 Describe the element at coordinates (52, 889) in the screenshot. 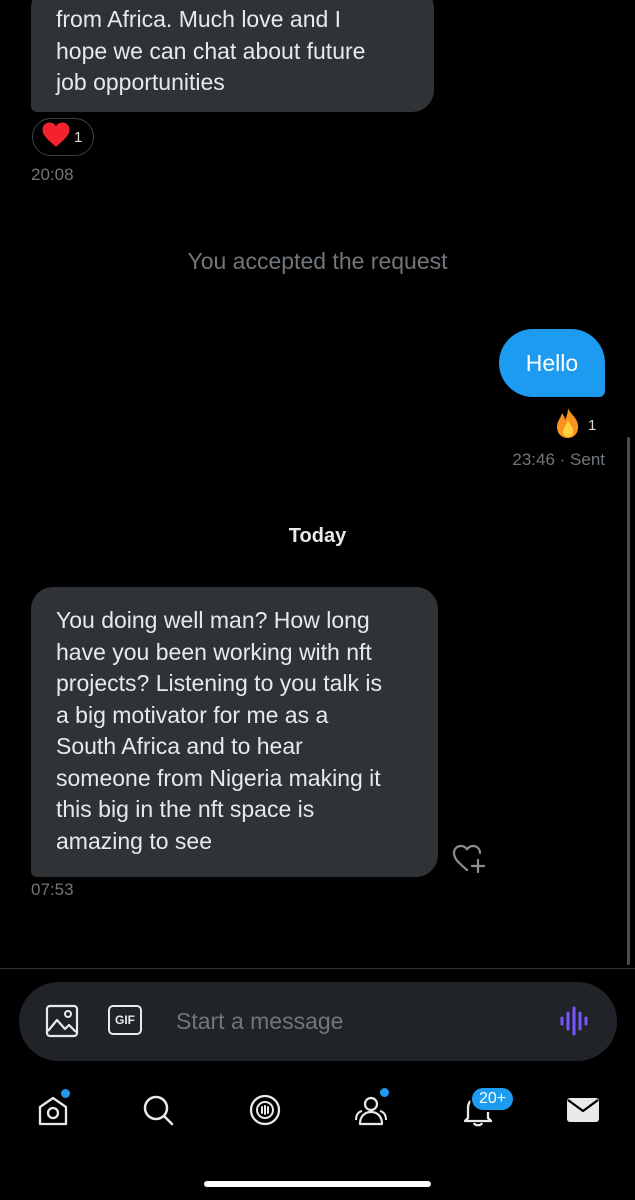

I see `message-timestamp: 07:53` at that location.